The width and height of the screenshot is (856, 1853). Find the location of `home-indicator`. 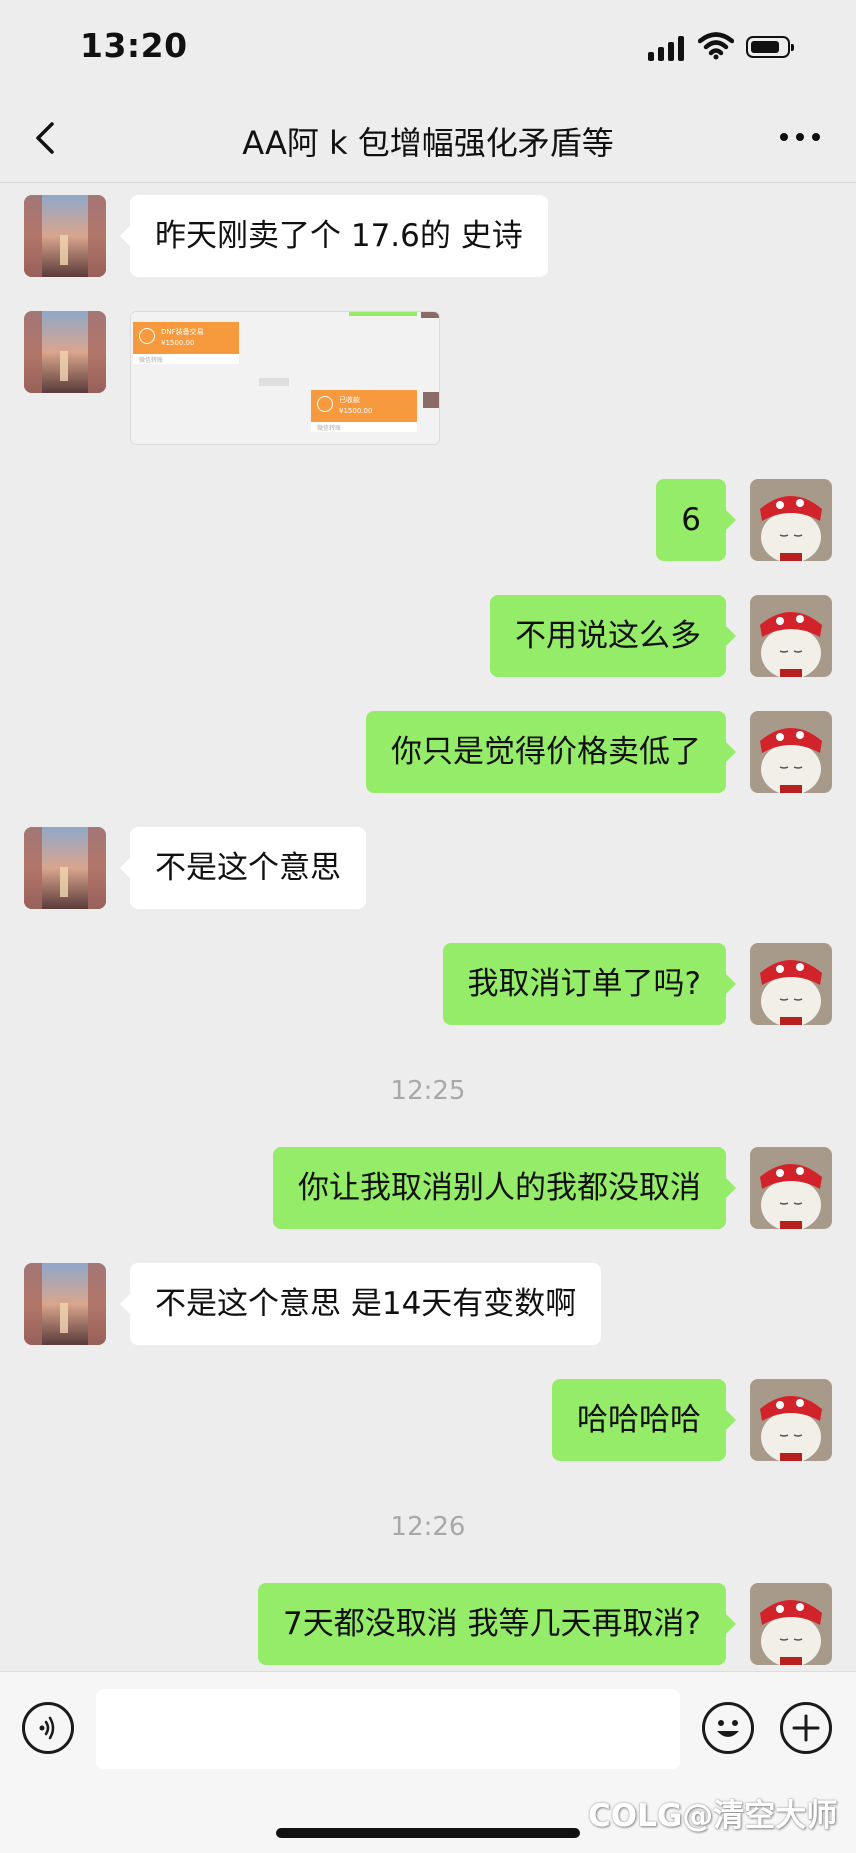

home-indicator is located at coordinates (428, 1833).